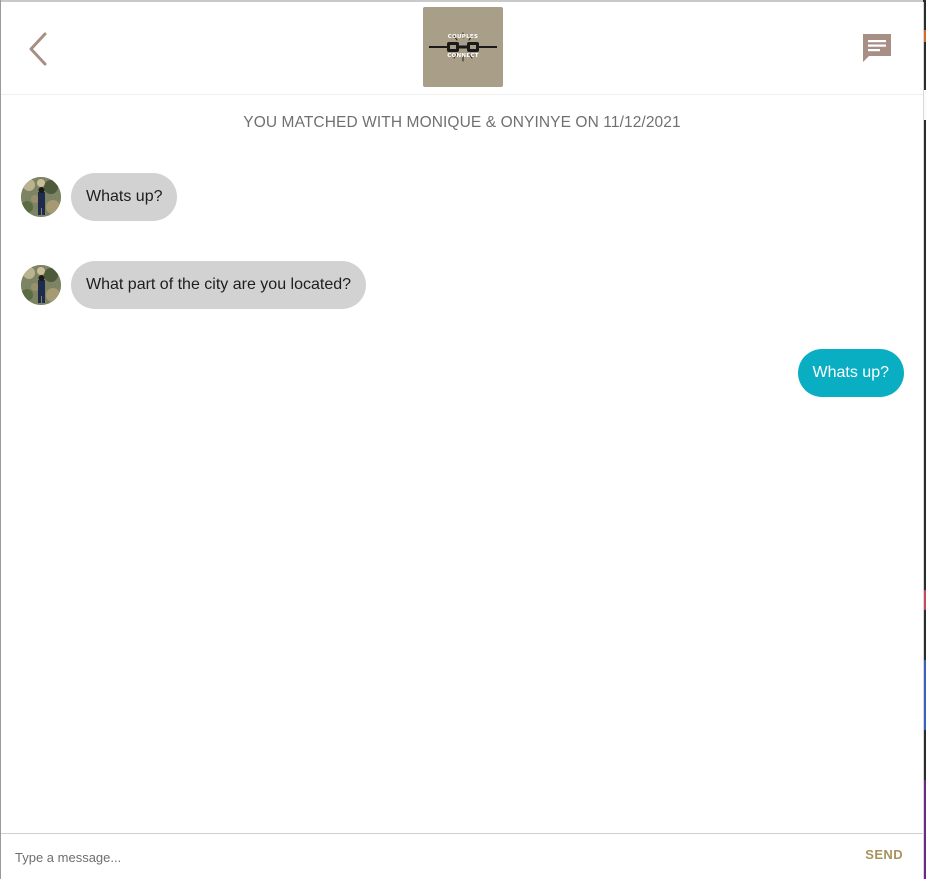  Describe the element at coordinates (850, 373) in the screenshot. I see `message-outgoing: Whats up?` at that location.